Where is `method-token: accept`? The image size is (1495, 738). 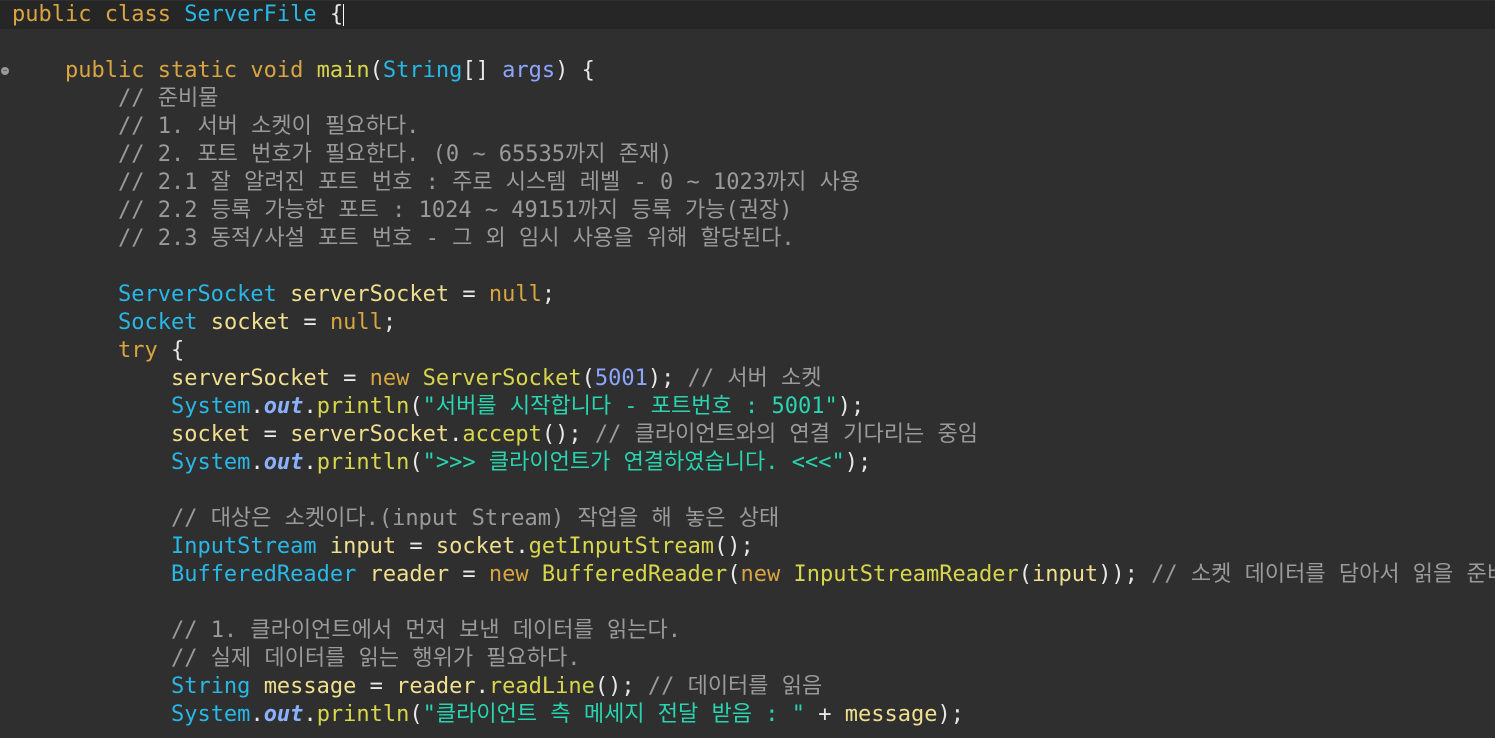
method-token: accept is located at coordinates (502, 434).